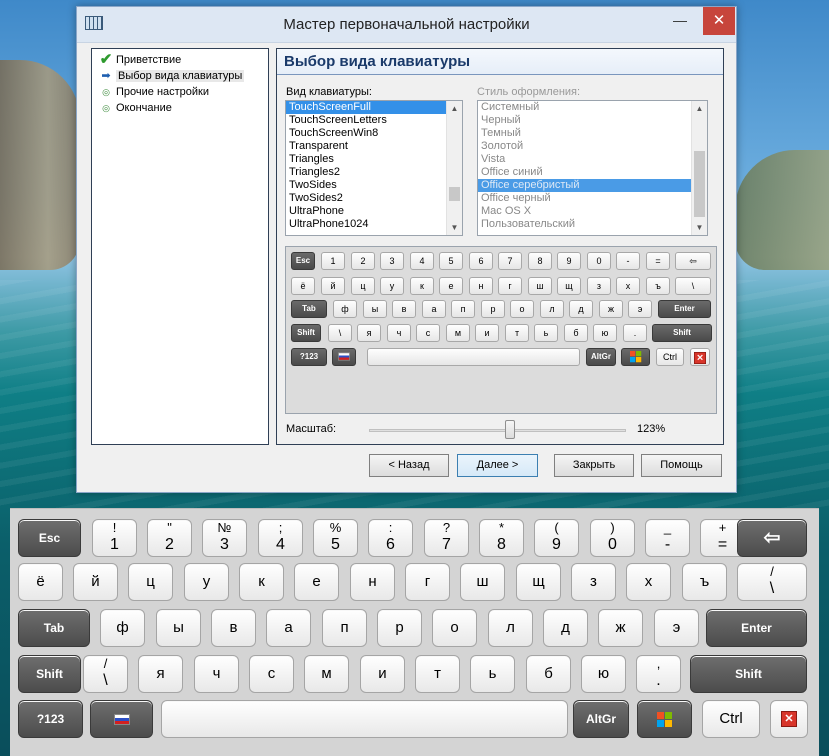 This screenshot has height=756, width=829. Describe the element at coordinates (454, 628) in the screenshot. I see `key: о` at that location.